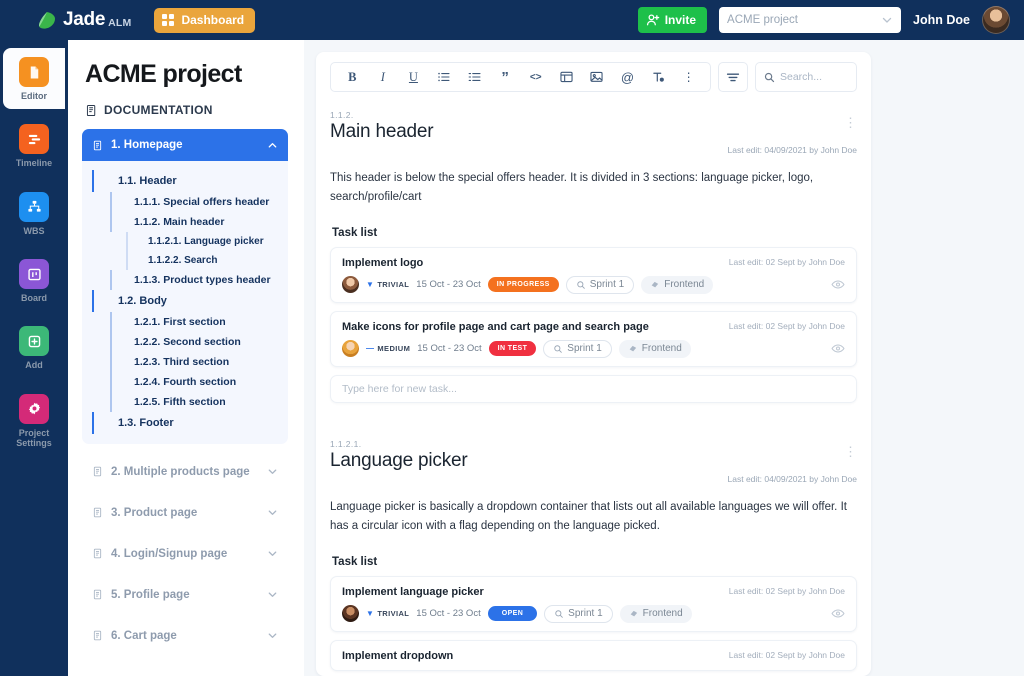 Image resolution: width=1024 pixels, height=676 pixels. What do you see at coordinates (627, 77) in the screenshot?
I see `mention-button: @` at bounding box center [627, 77].